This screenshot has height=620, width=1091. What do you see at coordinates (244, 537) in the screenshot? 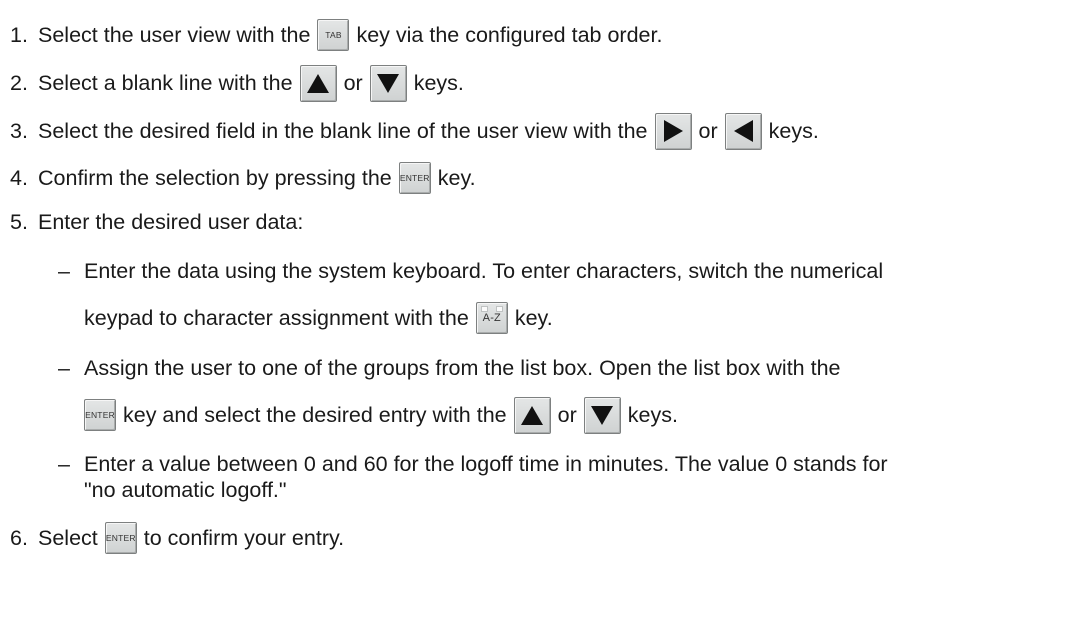
I see `step-text-end: to confirm your entry.` at bounding box center [244, 537].